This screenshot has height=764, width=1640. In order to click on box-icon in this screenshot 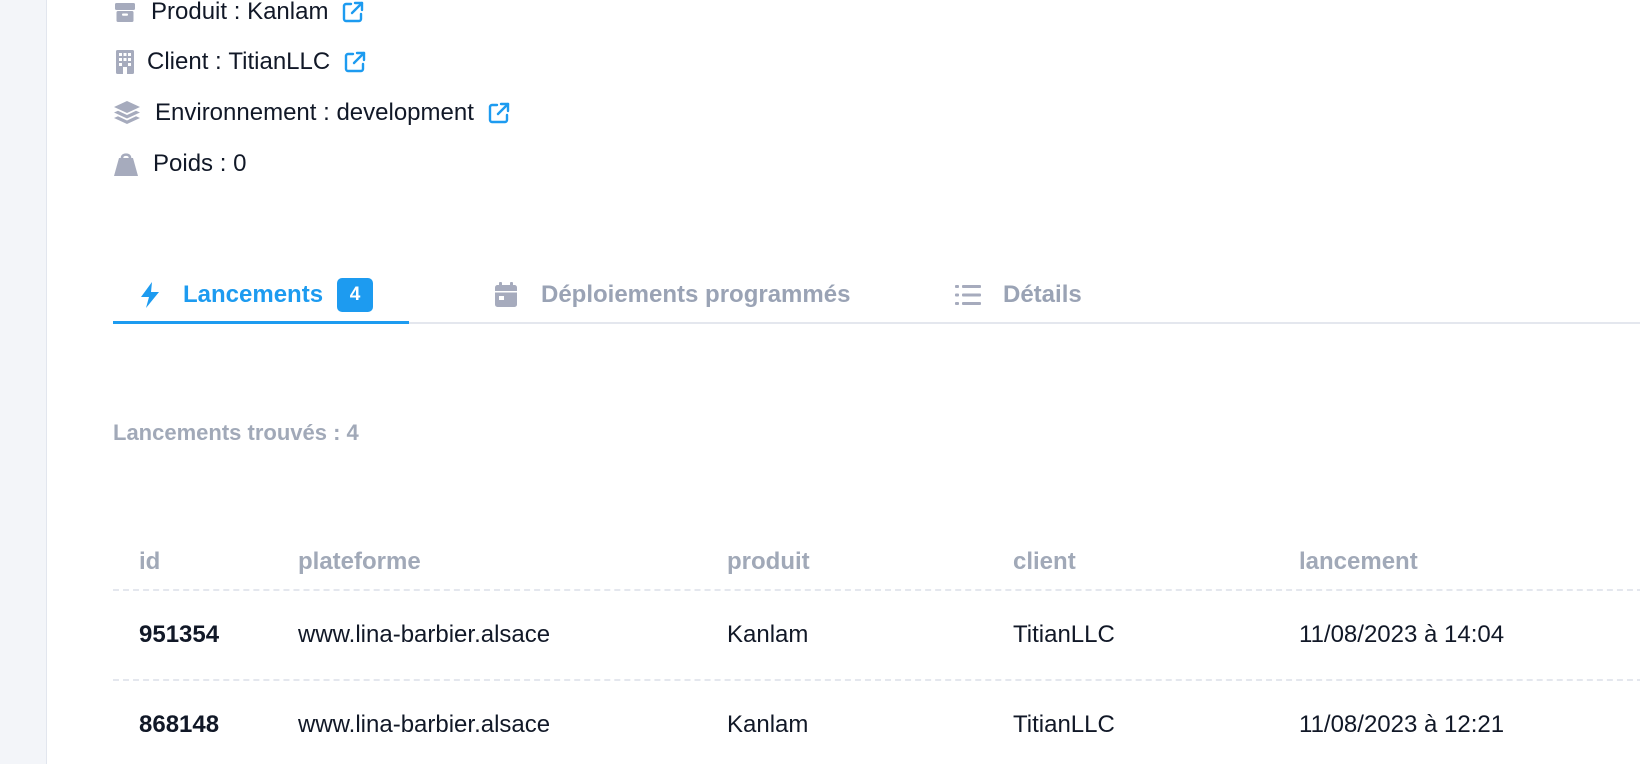, I will do `click(125, 12)`.